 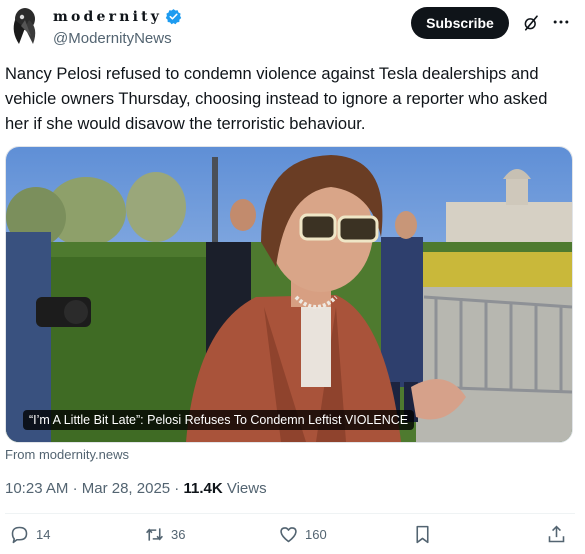 I want to click on repost-button: 36, so click(x=164, y=534).